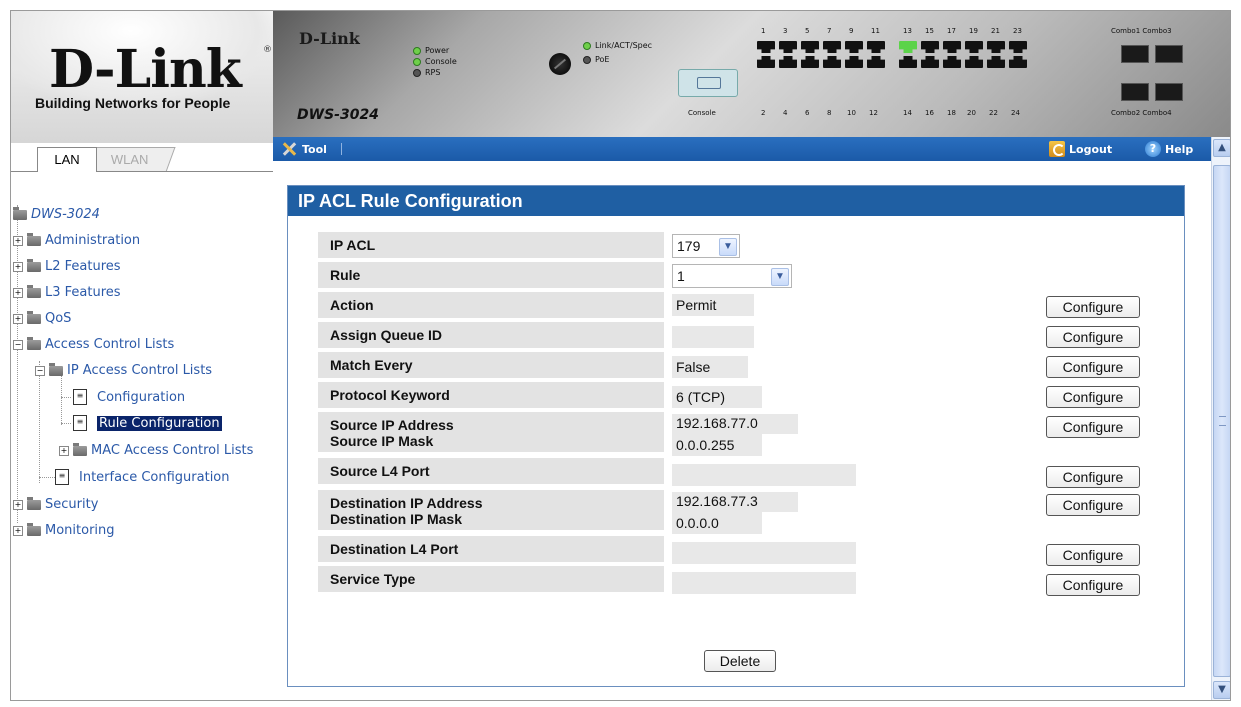 The image size is (1241, 707). Describe the element at coordinates (1141, 31) in the screenshot. I see `combo-label-top: Combo1 Combo3` at that location.